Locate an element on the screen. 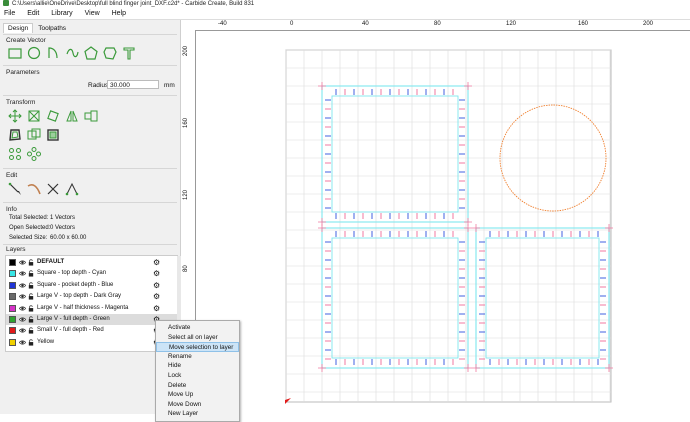 The image size is (690, 422). move-icon is located at coordinates (15, 116).